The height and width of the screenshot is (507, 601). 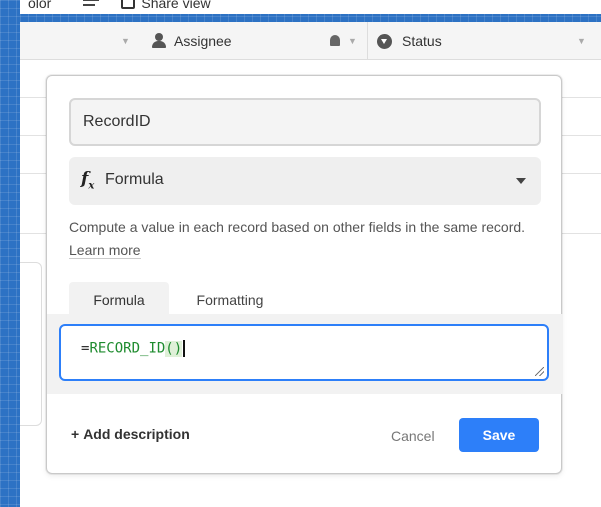 What do you see at coordinates (422, 41) in the screenshot?
I see `column-header-status: Status` at bounding box center [422, 41].